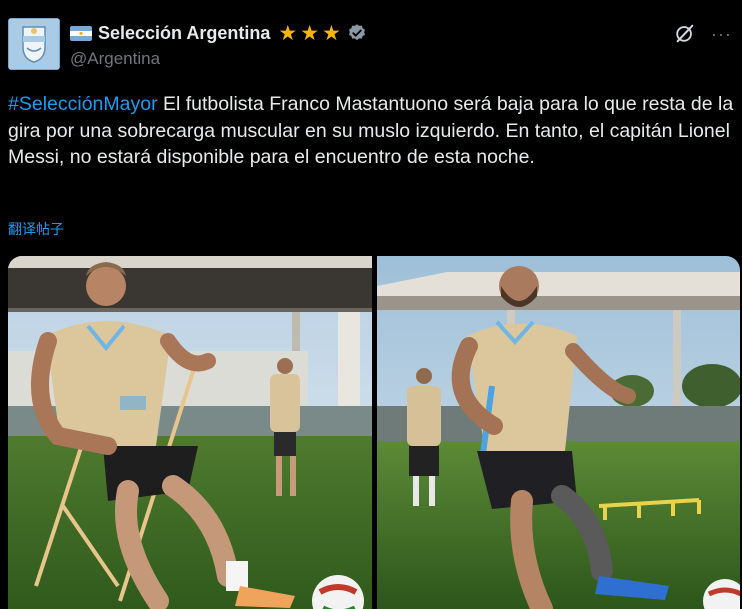 The width and height of the screenshot is (742, 609). What do you see at coordinates (36, 229) in the screenshot?
I see `translate-post-link: 翻译帖子` at bounding box center [36, 229].